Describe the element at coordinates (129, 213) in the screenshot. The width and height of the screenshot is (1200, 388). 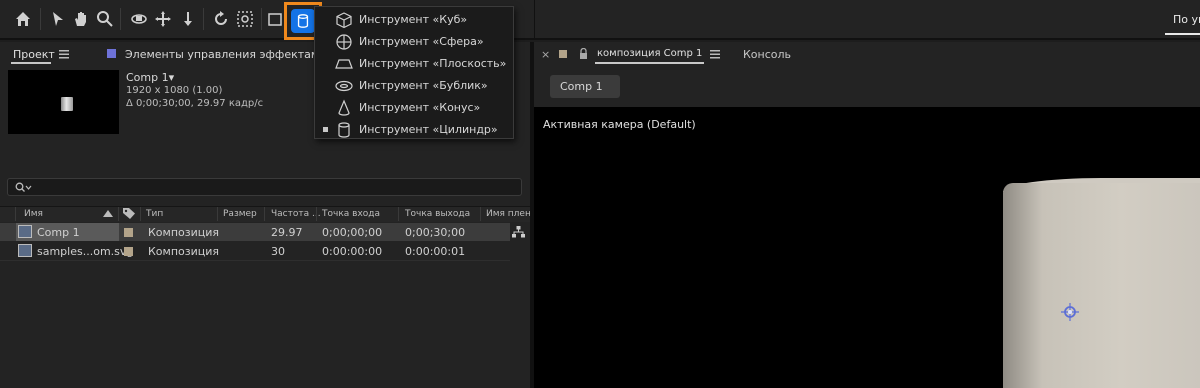
I see `label-tag-icon` at that location.